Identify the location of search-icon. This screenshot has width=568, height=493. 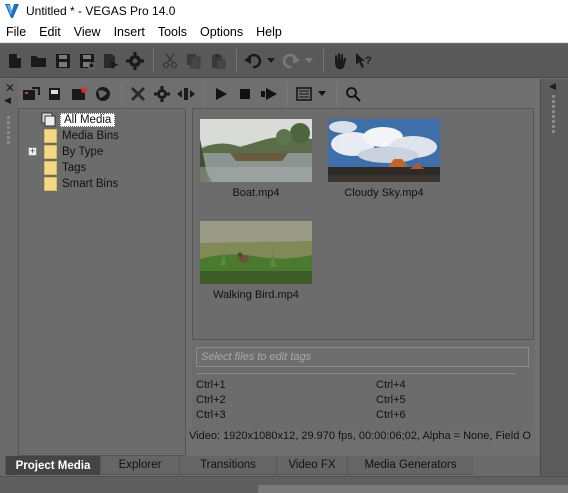
(353, 94).